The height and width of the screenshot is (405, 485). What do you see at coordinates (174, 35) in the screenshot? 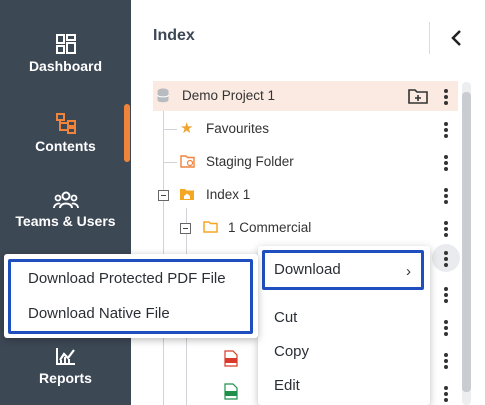
I see `panel-title: Index` at bounding box center [174, 35].